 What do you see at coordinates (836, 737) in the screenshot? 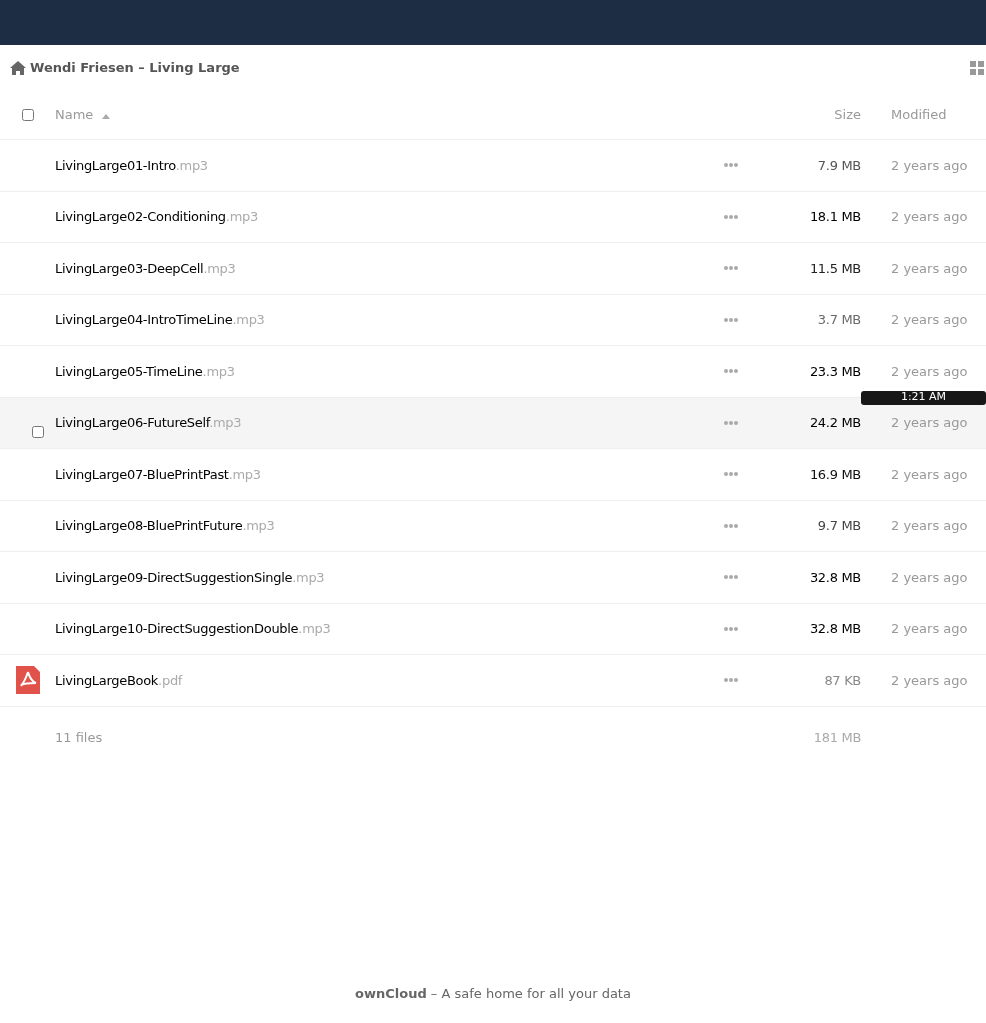
I see `total-size: 181 MB` at bounding box center [836, 737].